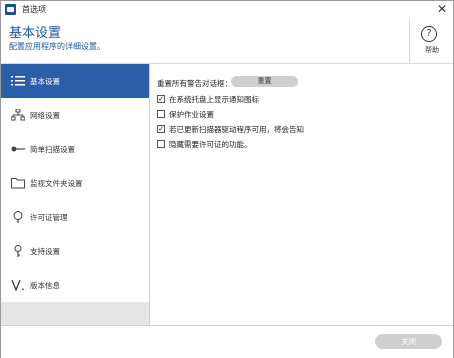 The width and height of the screenshot is (454, 358). What do you see at coordinates (214, 99) in the screenshot?
I see `option-label: 在系统托盘上显示通知图标` at bounding box center [214, 99].